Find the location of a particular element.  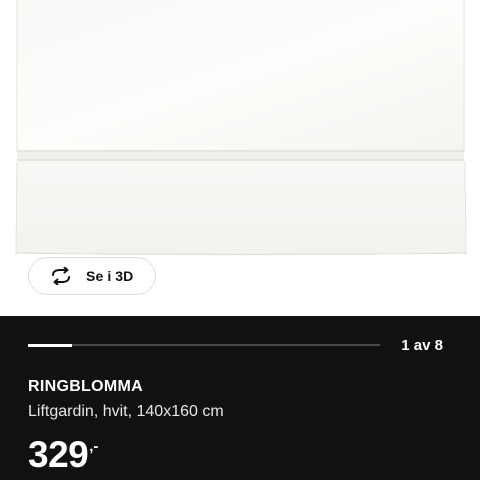

view-in-3d-label: Se i 3D is located at coordinates (110, 276).